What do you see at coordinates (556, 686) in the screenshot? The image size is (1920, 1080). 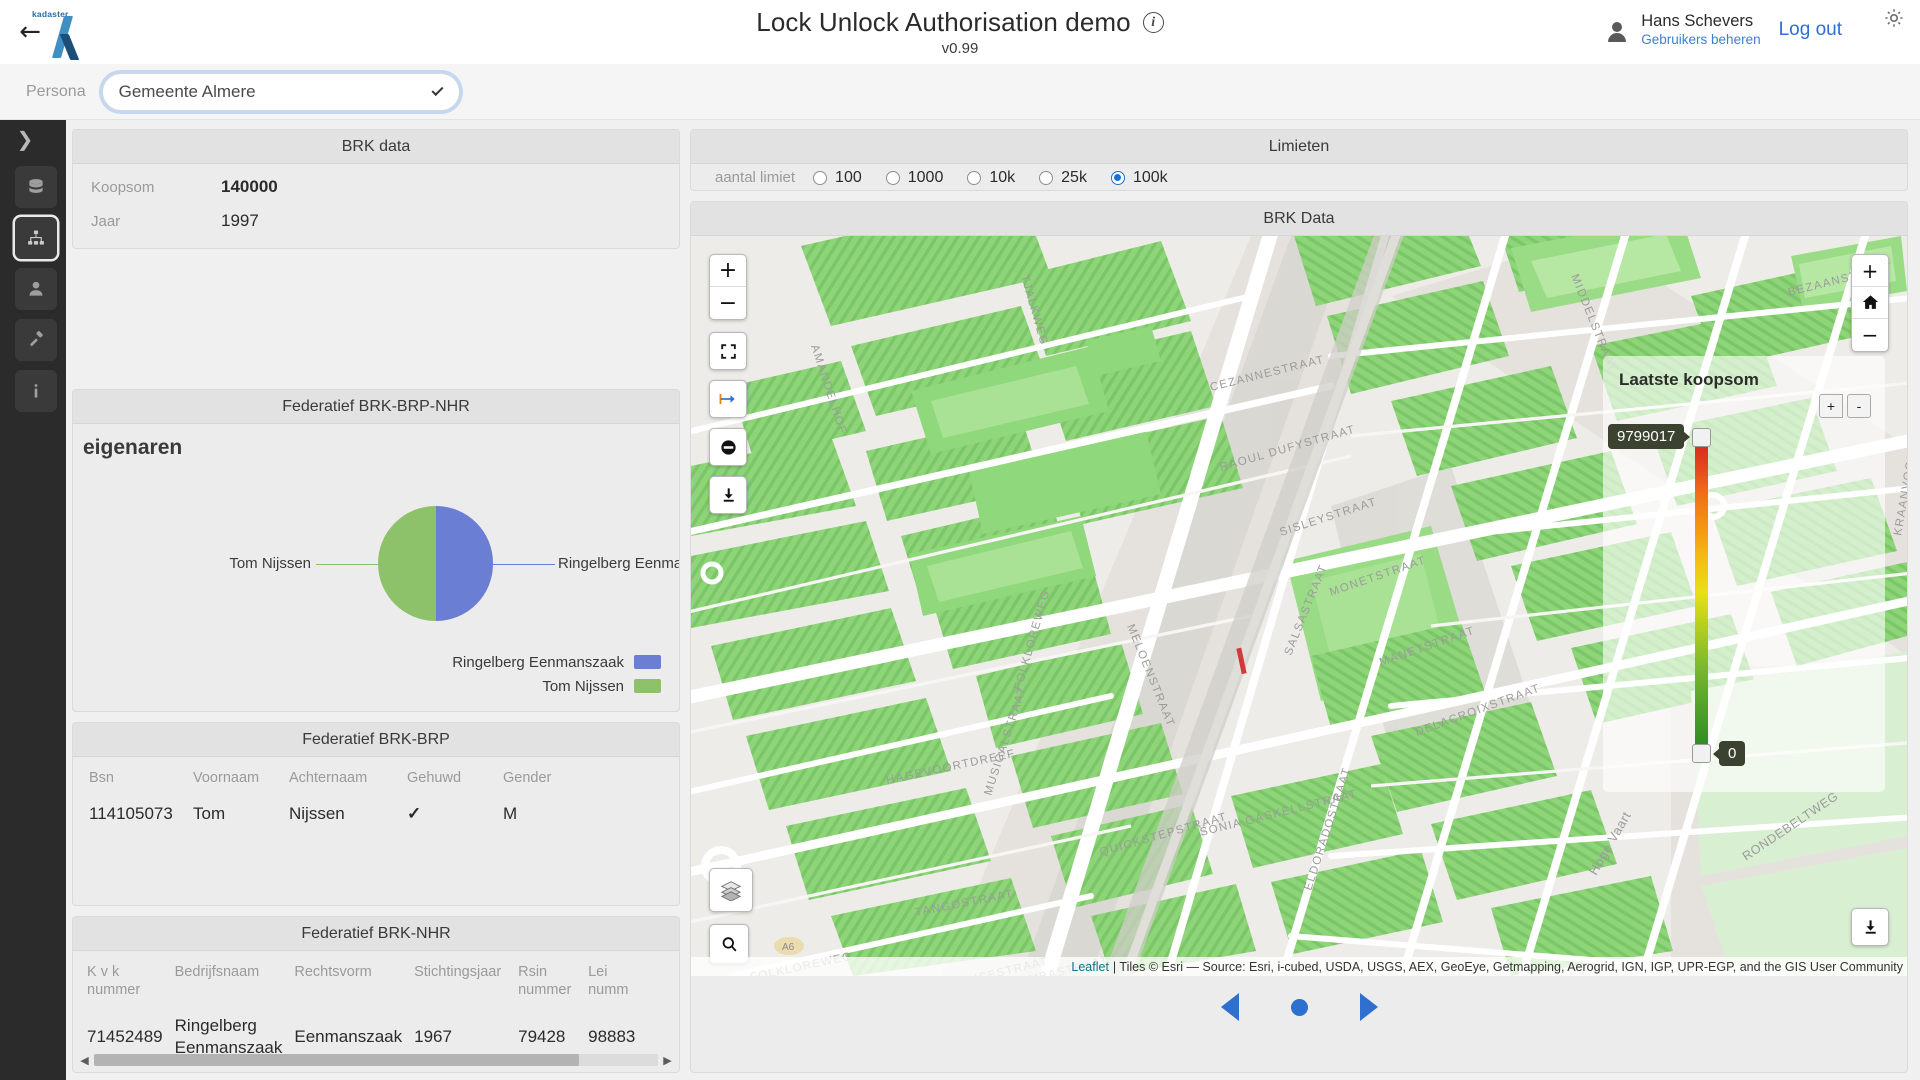 I see `legend-item: Tom Nijssen` at bounding box center [556, 686].